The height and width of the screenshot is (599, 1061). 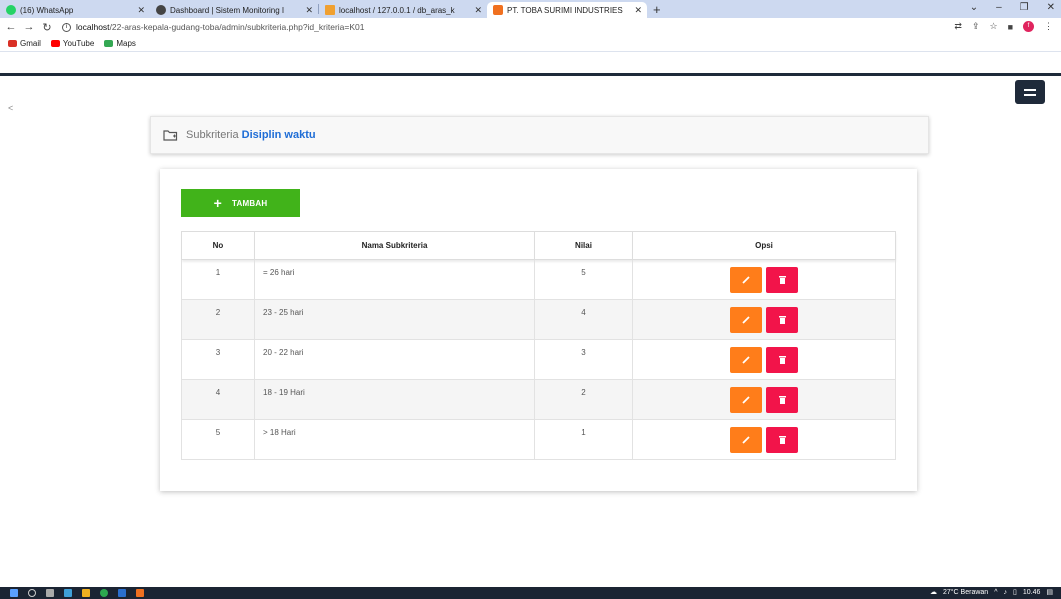 I want to click on sidebar-toggle-icon: <, so click(x=10, y=108).